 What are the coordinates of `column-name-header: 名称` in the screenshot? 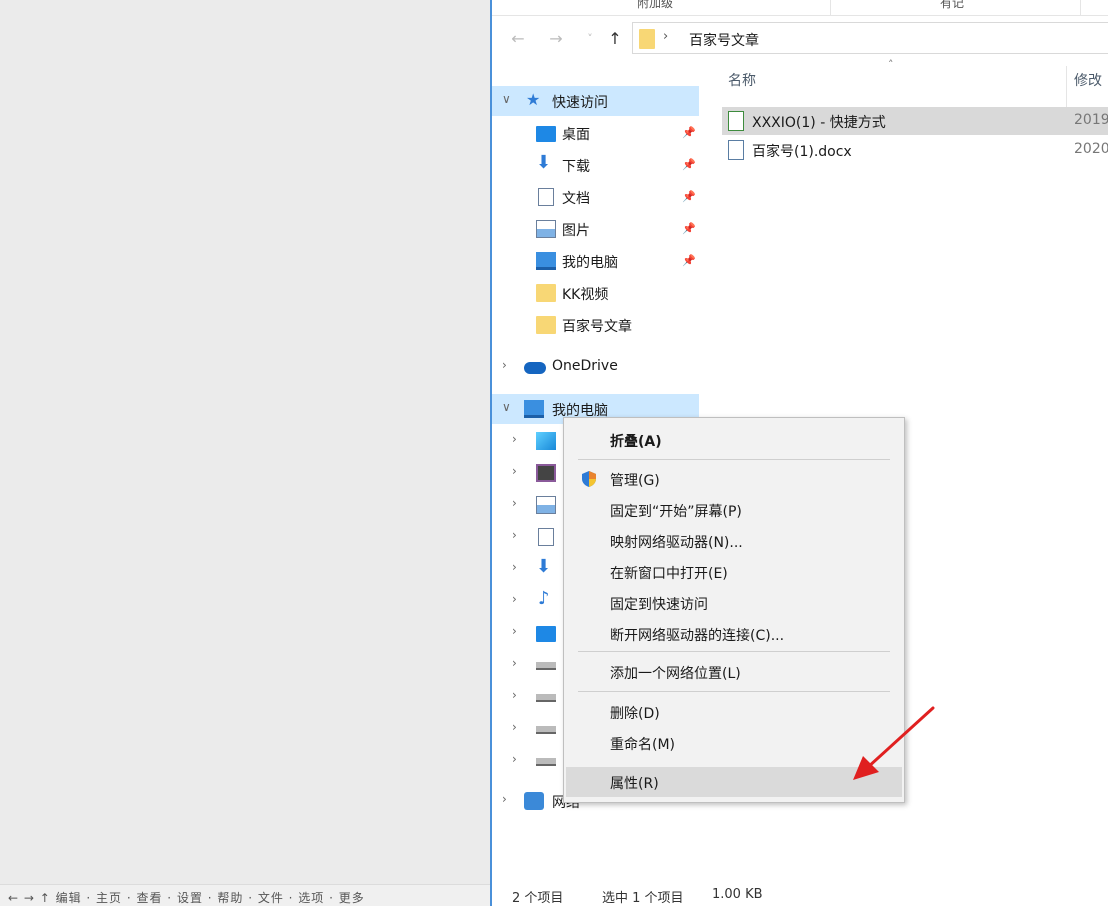 It's located at (742, 80).